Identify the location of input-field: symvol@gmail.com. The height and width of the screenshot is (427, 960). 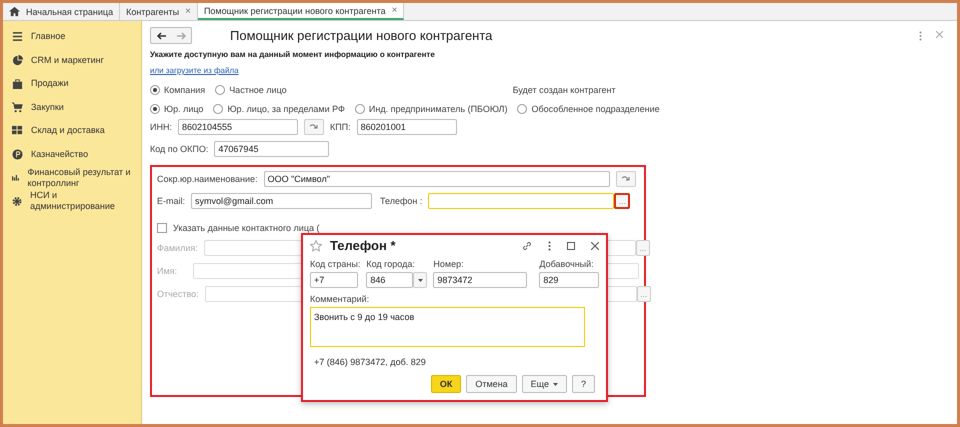
(281, 201).